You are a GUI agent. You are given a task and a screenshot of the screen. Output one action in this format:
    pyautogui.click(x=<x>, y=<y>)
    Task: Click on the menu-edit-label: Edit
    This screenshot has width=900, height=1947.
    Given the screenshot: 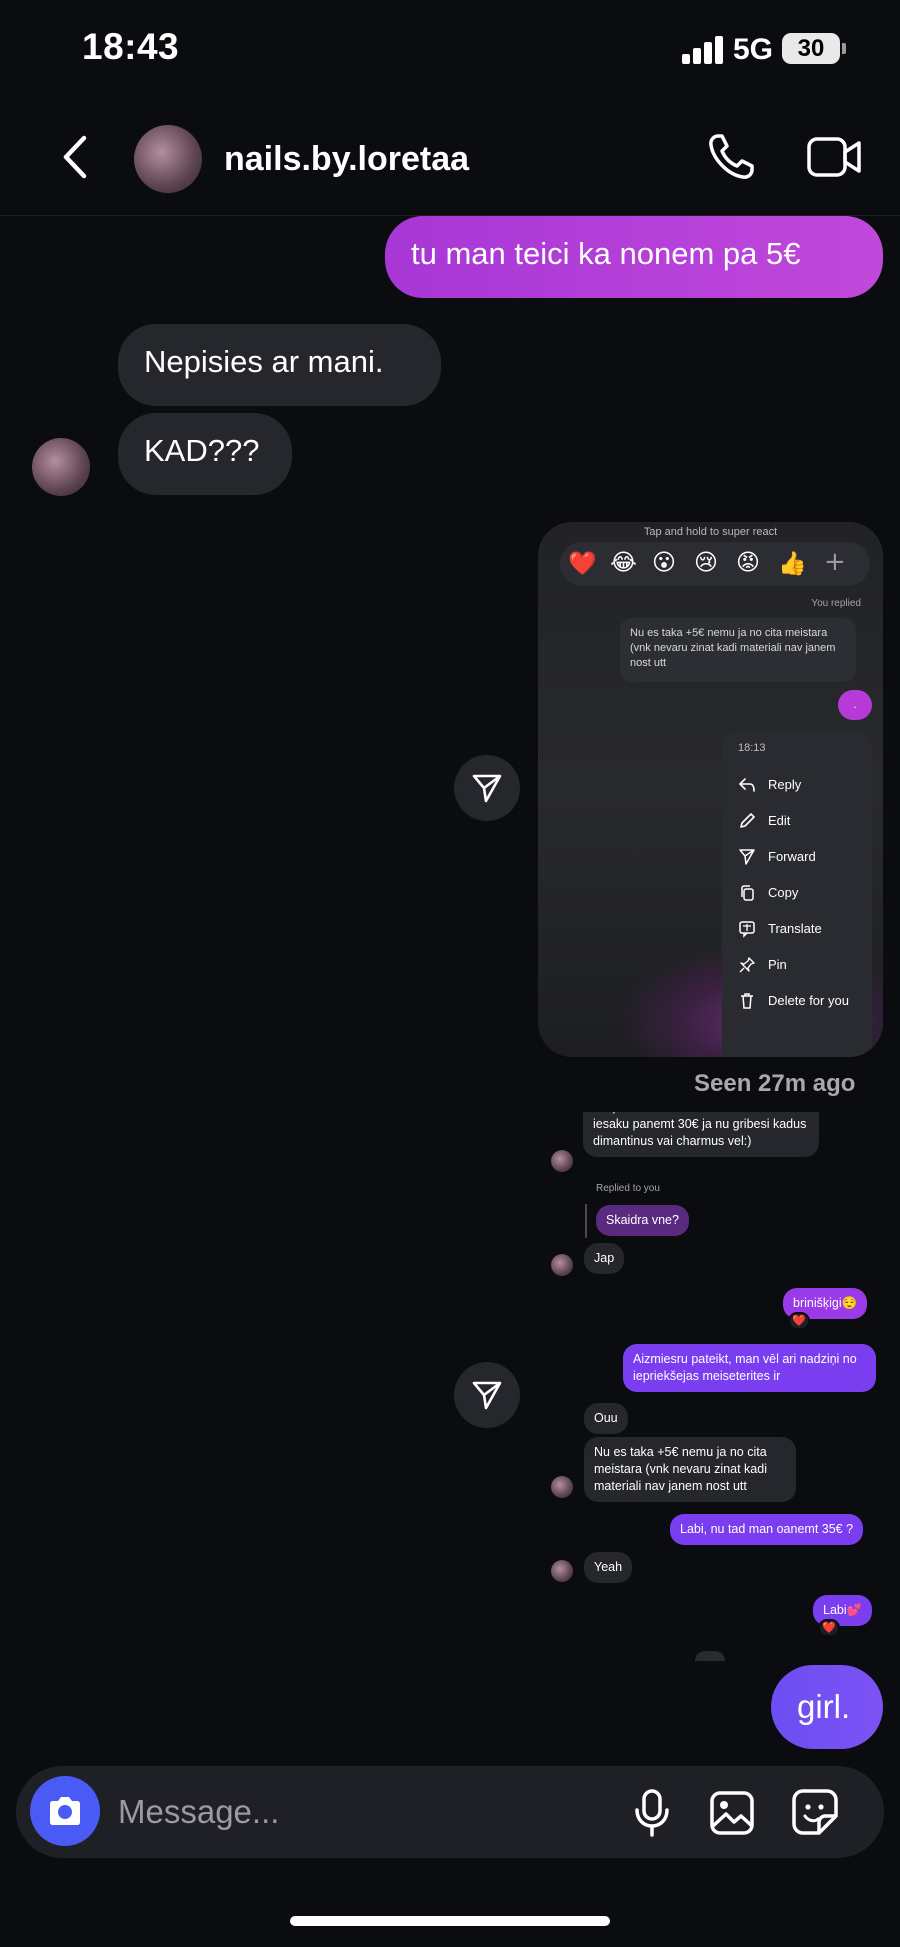 What is the action you would take?
    pyautogui.click(x=779, y=820)
    